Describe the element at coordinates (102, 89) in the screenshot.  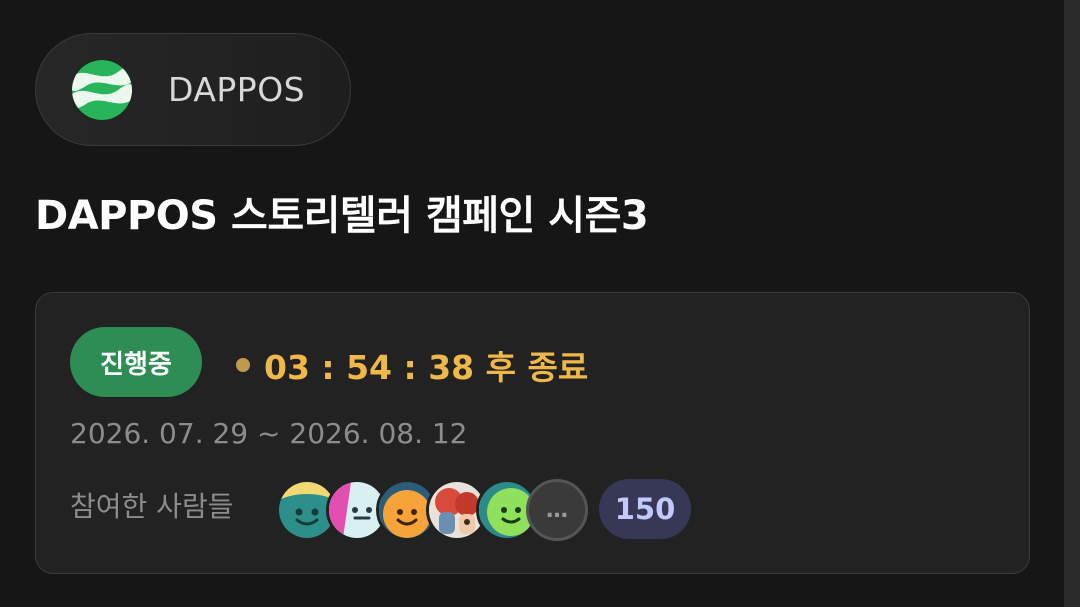
I see `dappos-logo-icon` at that location.